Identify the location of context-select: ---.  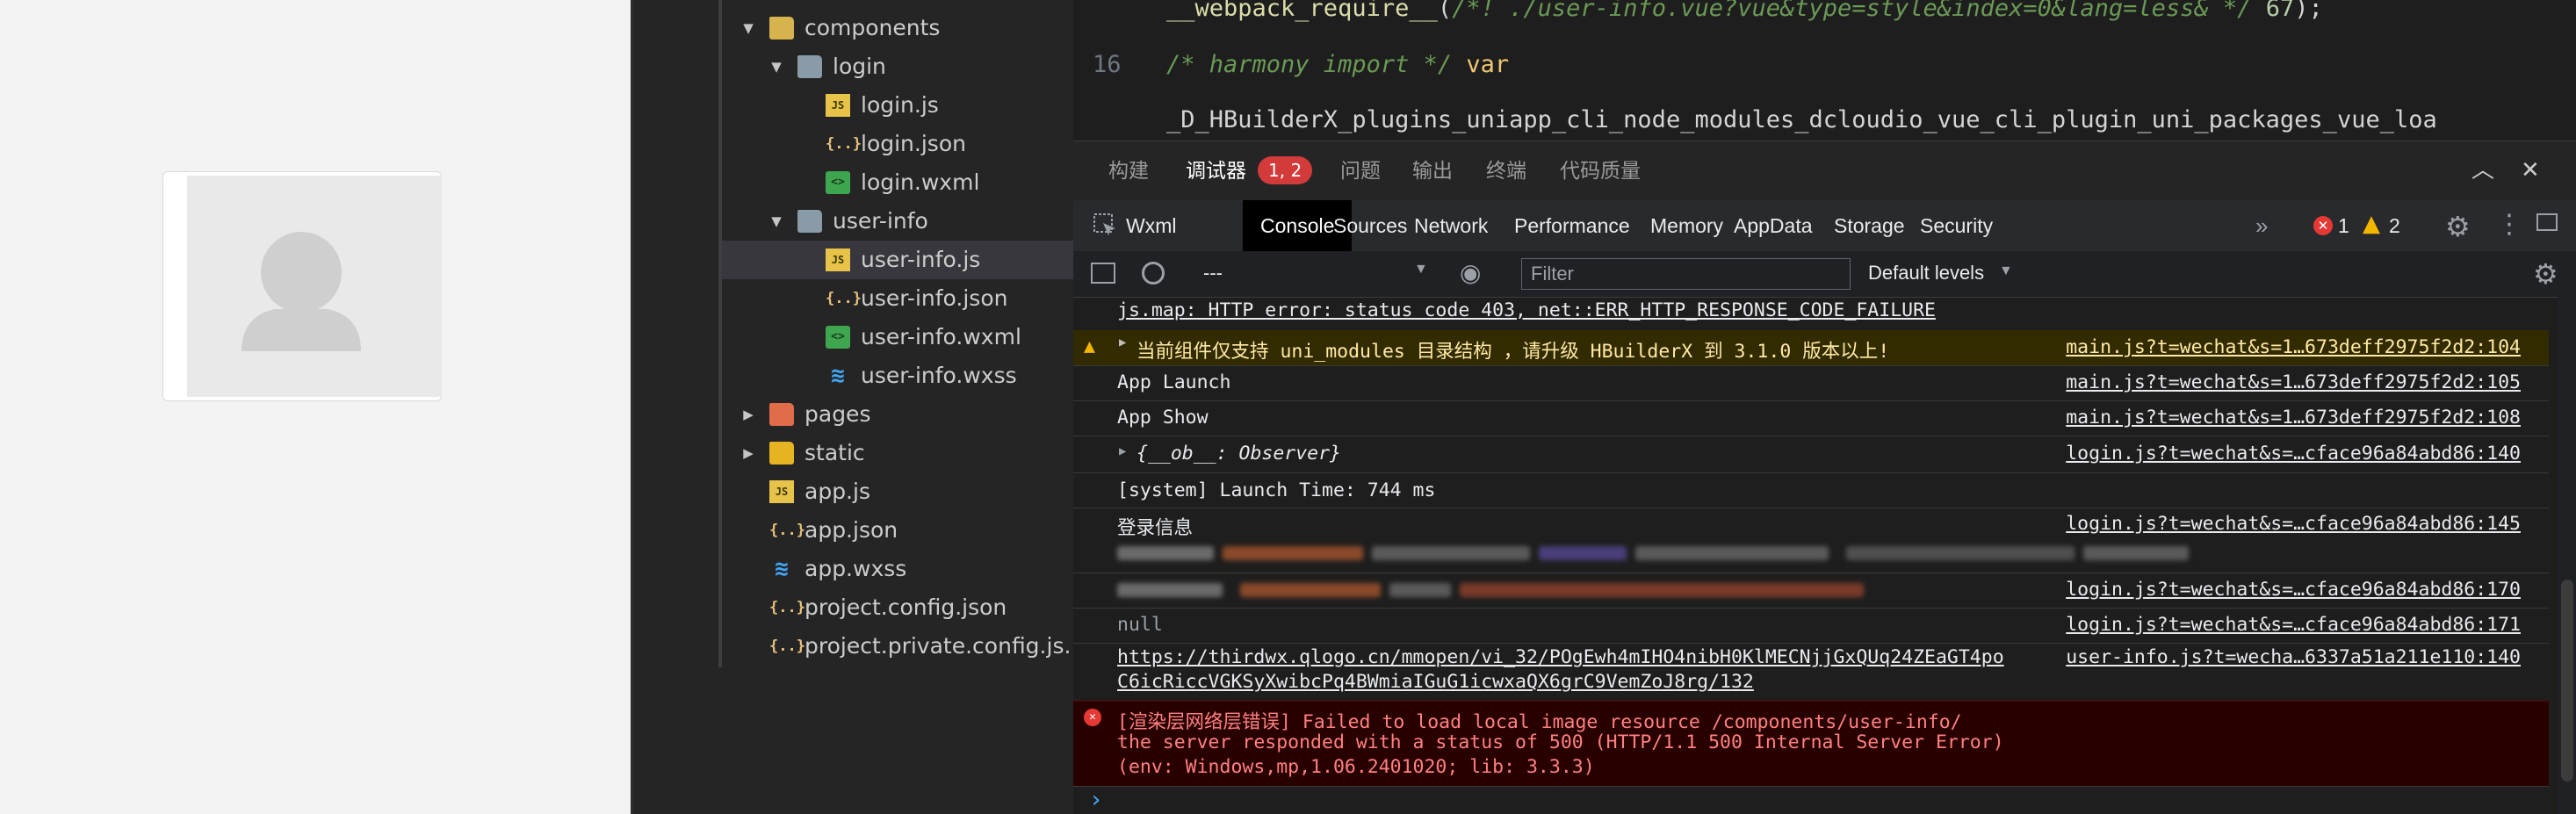
(1213, 273).